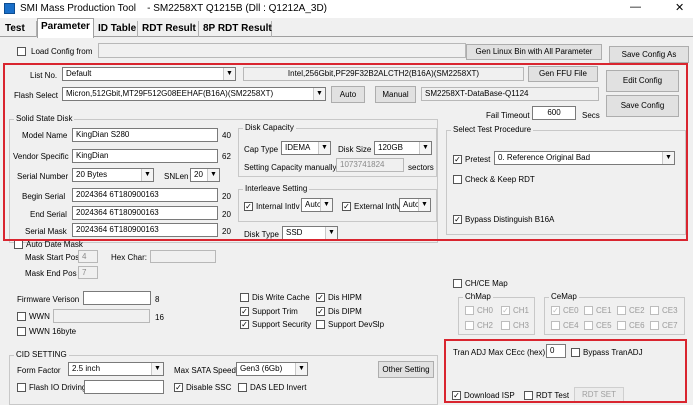  I want to click on das-led-invert-checkbox, so click(242, 387).